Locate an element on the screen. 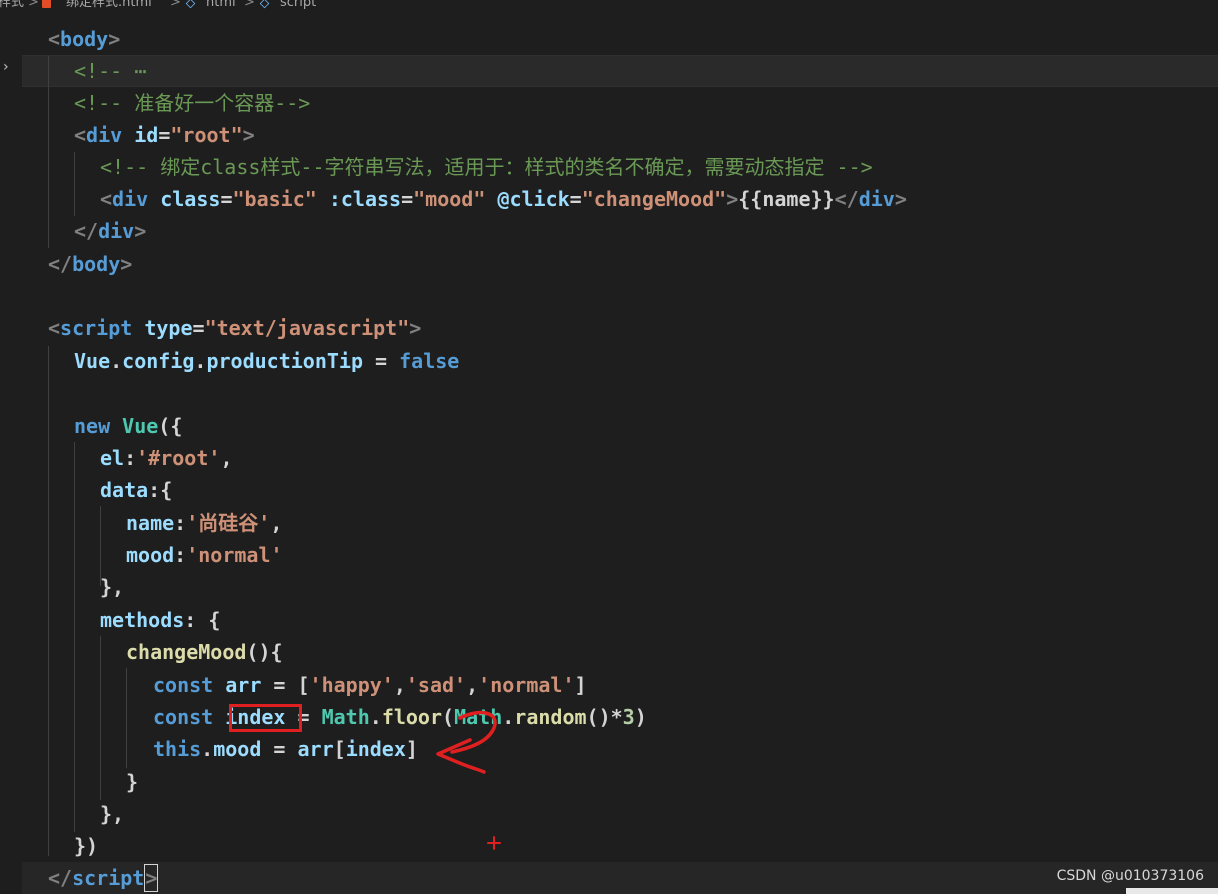 The width and height of the screenshot is (1218, 894). code-line: }) is located at coordinates (86, 846).